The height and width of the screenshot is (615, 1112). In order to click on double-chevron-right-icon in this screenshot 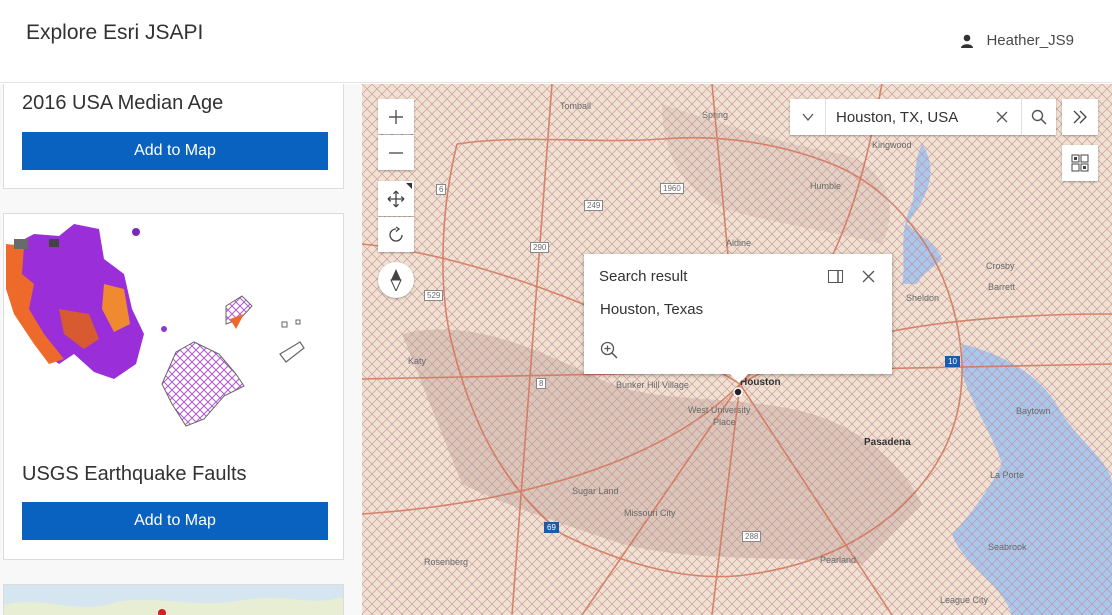, I will do `click(1080, 117)`.